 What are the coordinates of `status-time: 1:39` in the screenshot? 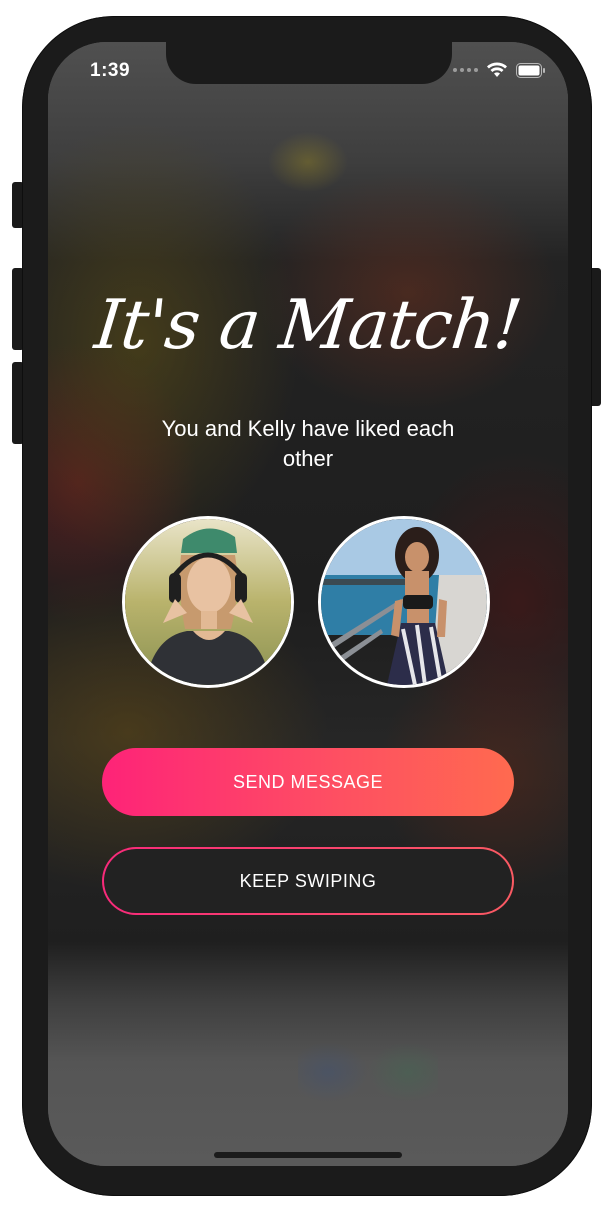 It's located at (110, 70).